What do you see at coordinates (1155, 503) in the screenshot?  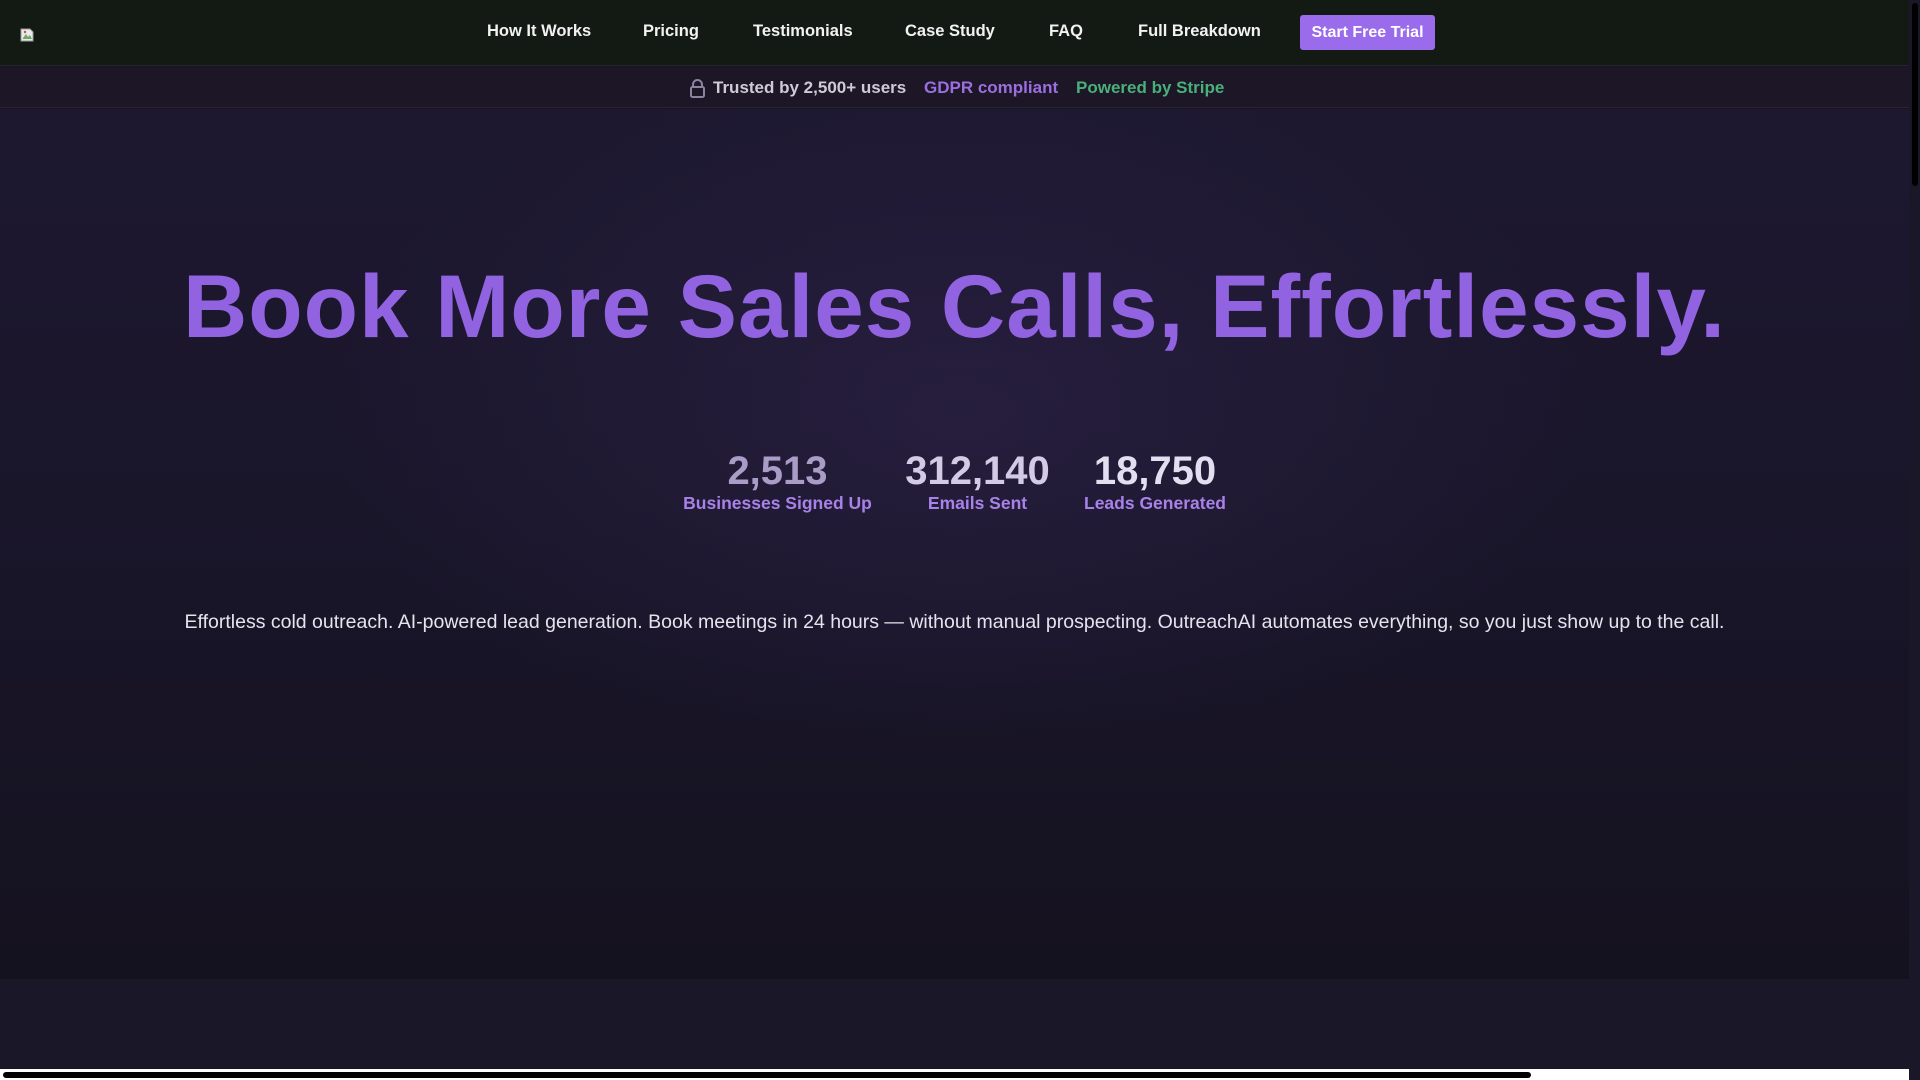 I see `stat-label: Leads Generated` at bounding box center [1155, 503].